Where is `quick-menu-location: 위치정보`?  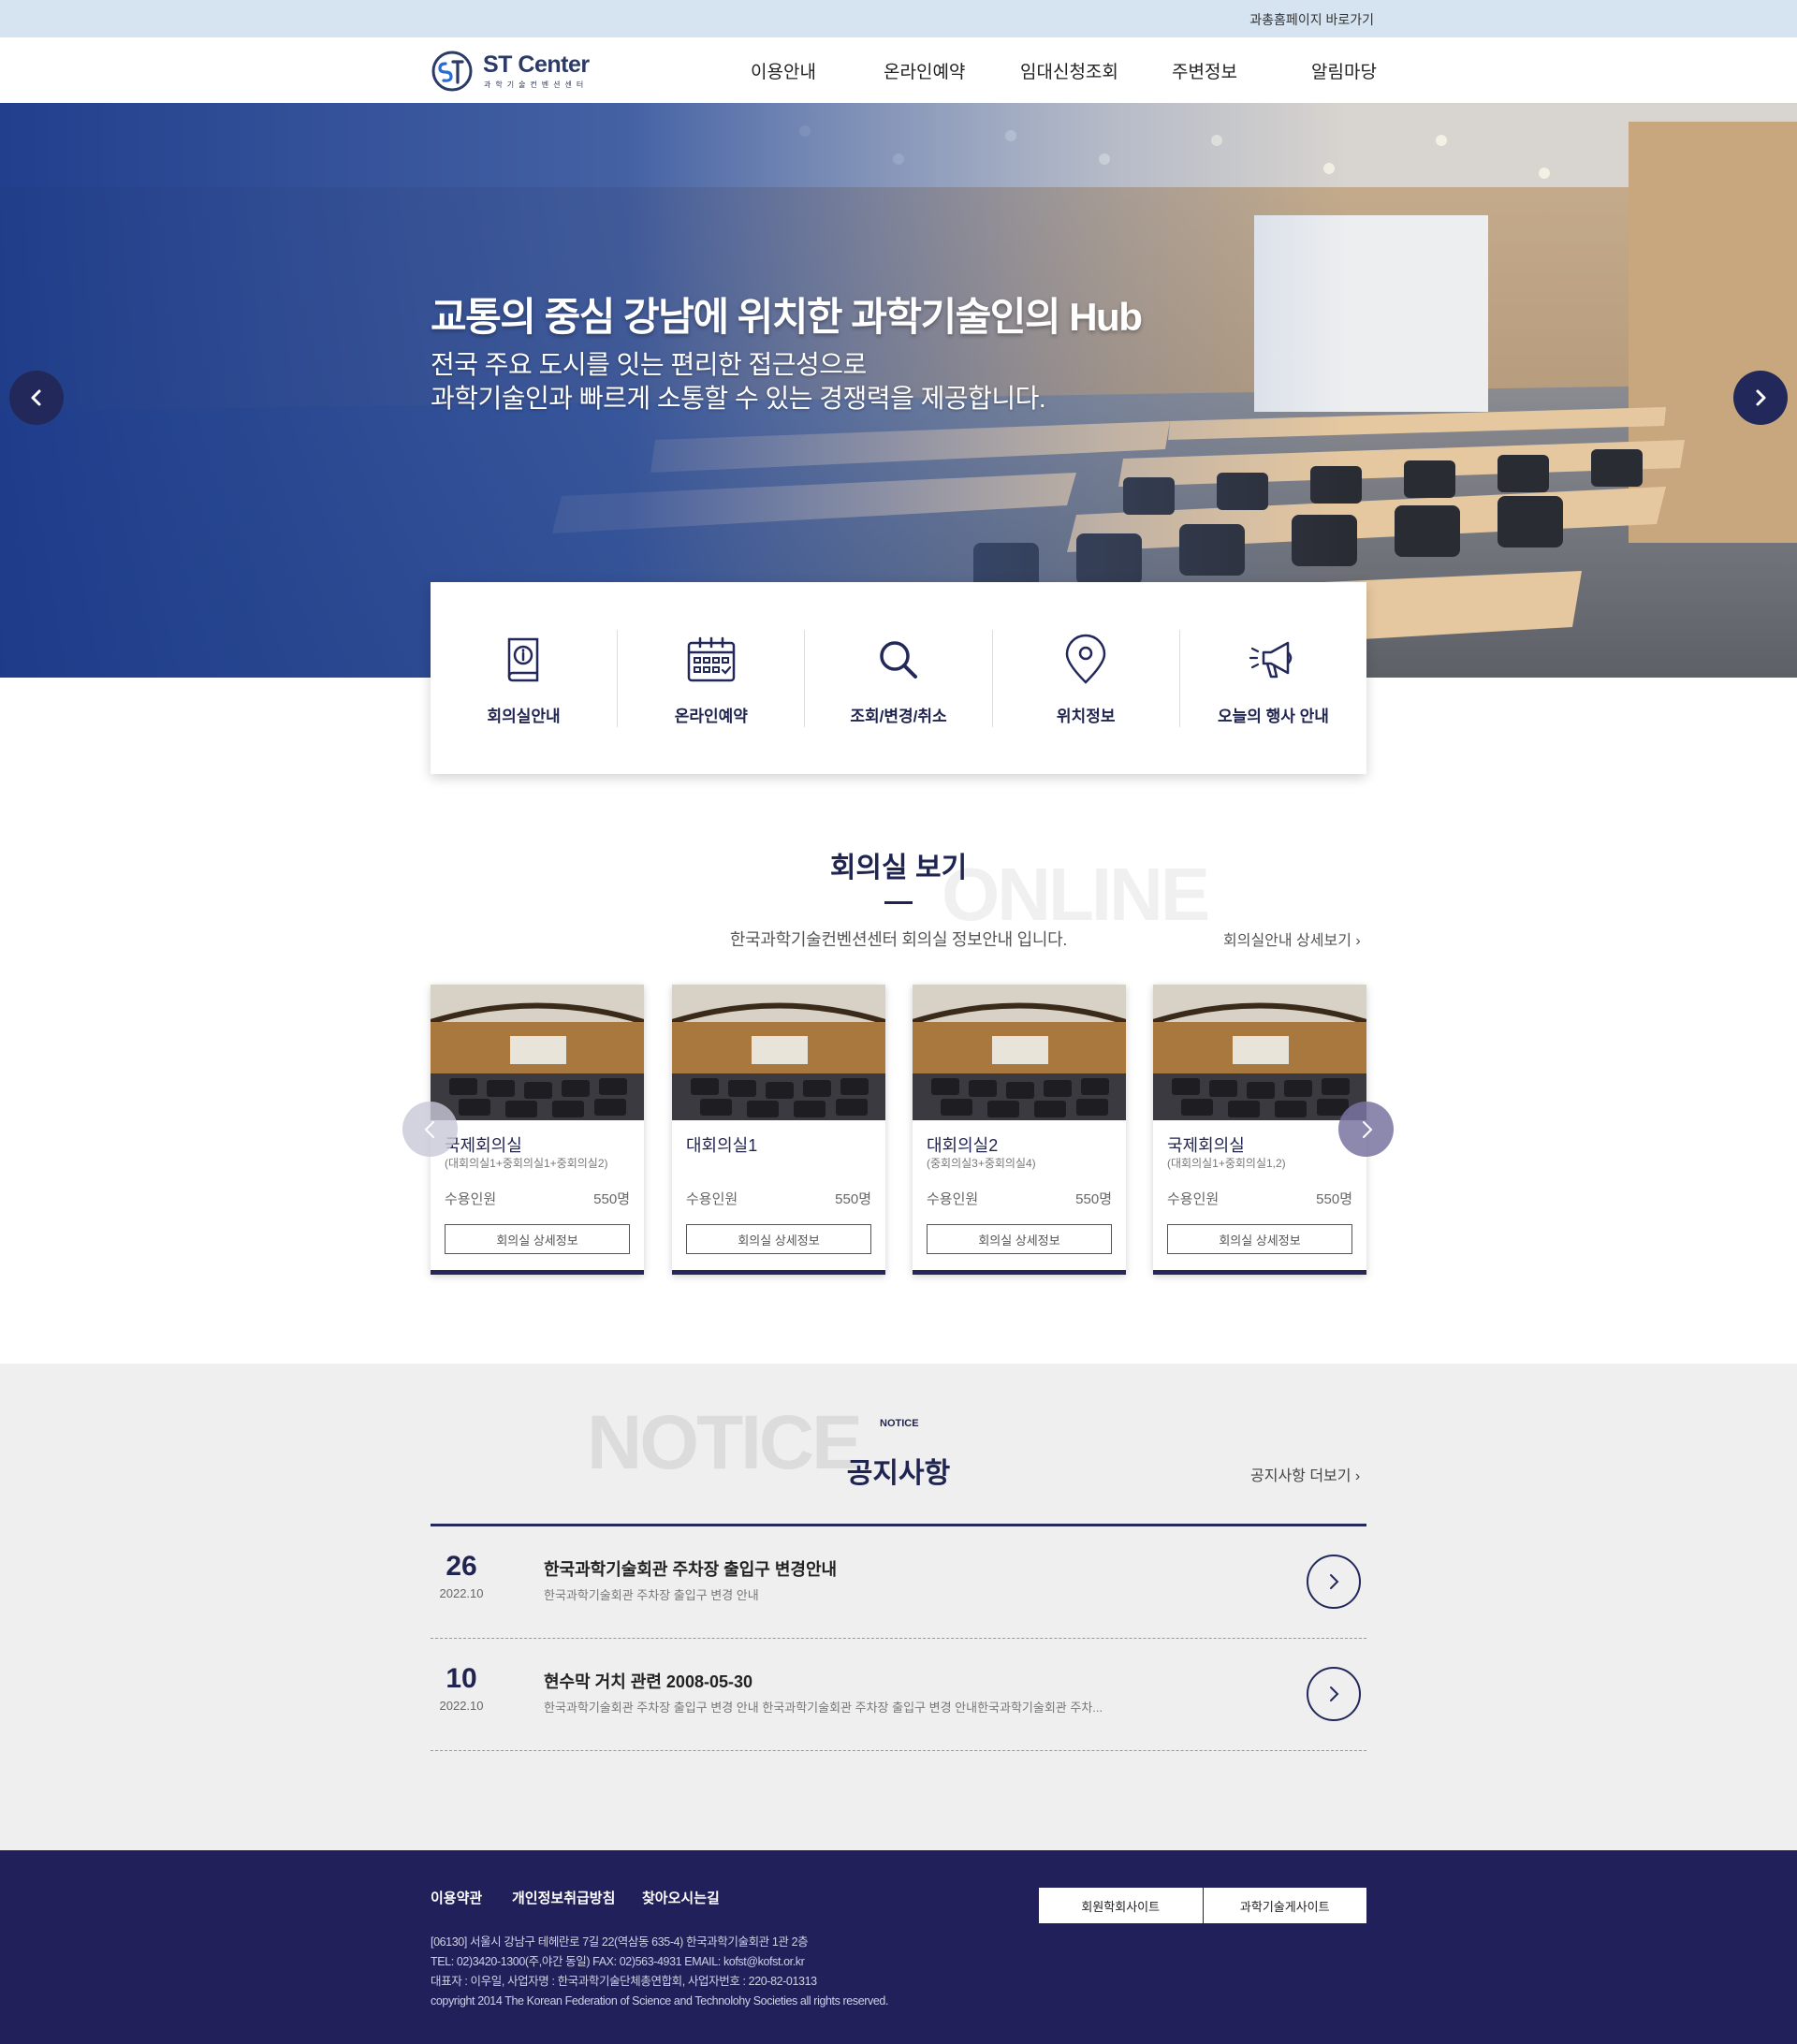 quick-menu-location: 위치정보 is located at coordinates (1086, 678).